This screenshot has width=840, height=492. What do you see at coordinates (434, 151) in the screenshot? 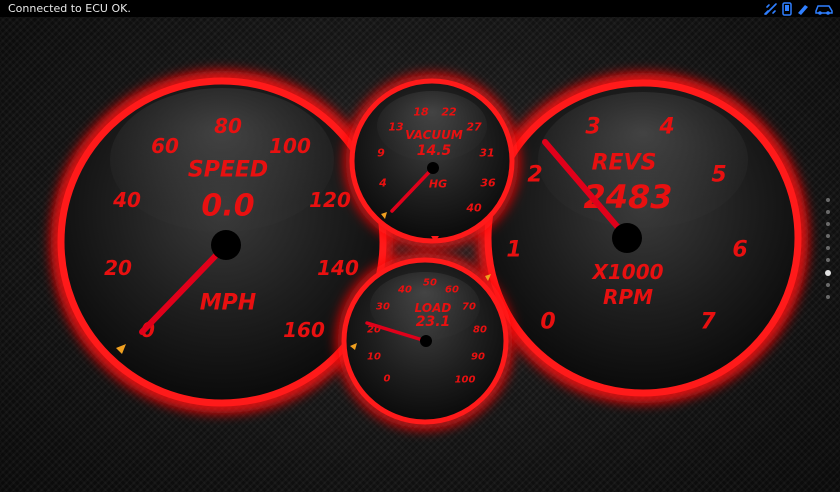
I see `vacuum-value: 14.5` at bounding box center [434, 151].